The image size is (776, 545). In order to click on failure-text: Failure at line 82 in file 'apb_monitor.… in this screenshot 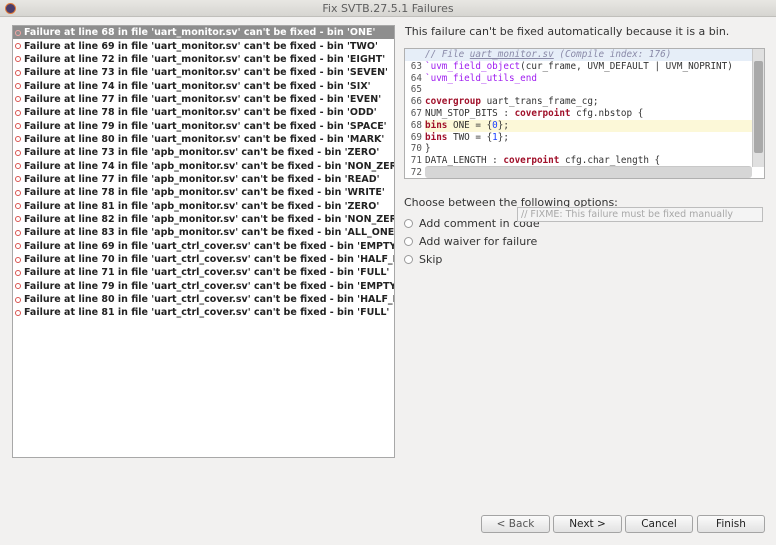, I will do `click(209, 219)`.